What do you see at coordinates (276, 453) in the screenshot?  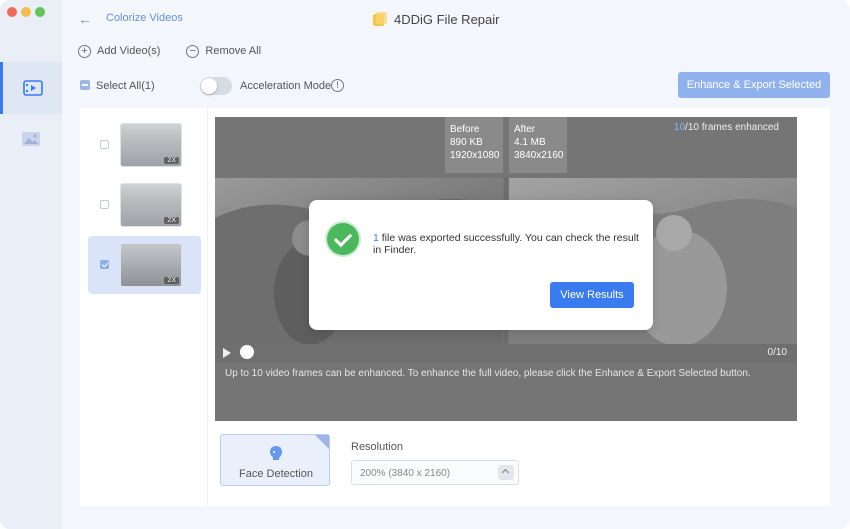 I see `face-detection-icon` at bounding box center [276, 453].